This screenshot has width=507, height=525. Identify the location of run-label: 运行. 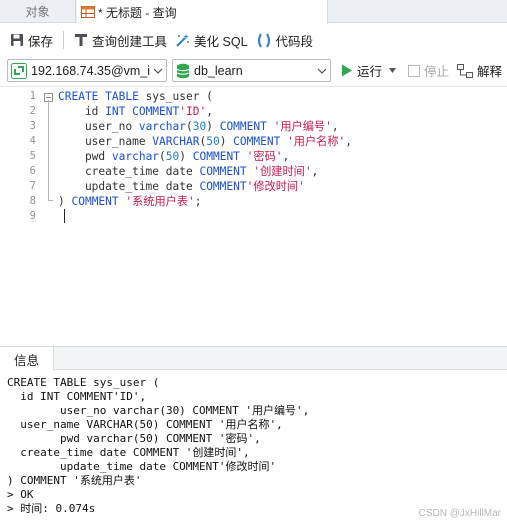
(370, 72).